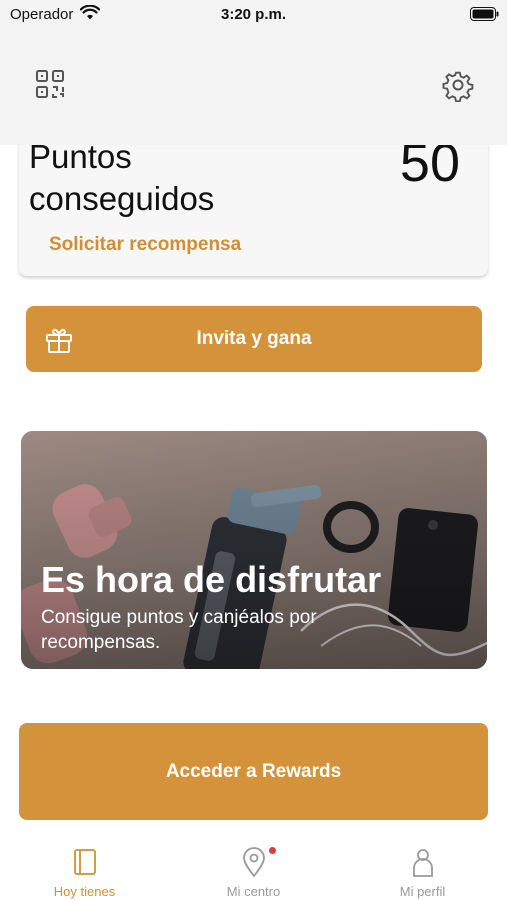  I want to click on battery-icon, so click(484, 14).